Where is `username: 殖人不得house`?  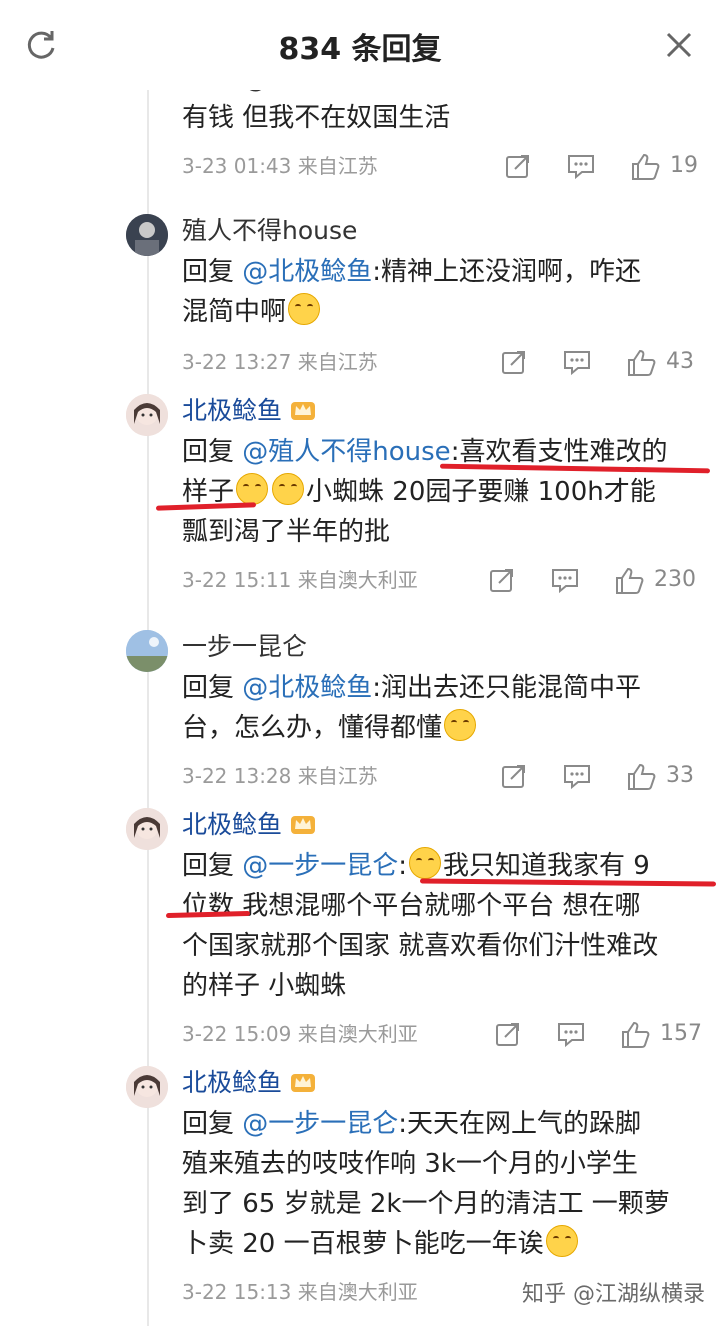
username: 殖人不得house is located at coordinates (269, 231).